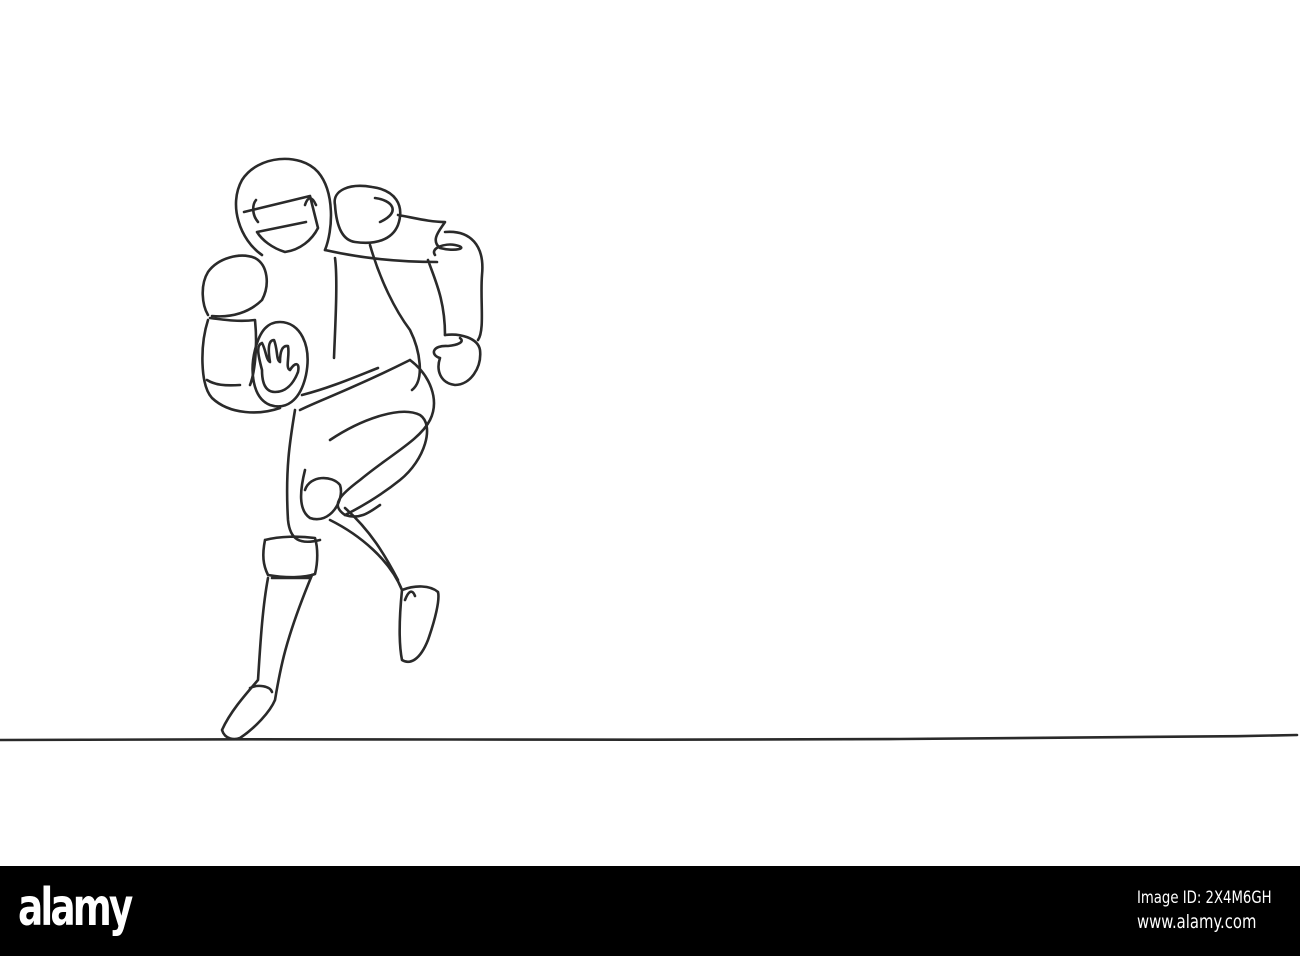 This screenshot has height=956, width=1300. What do you see at coordinates (241, 365) in the screenshot?
I see `left-forearm` at bounding box center [241, 365].